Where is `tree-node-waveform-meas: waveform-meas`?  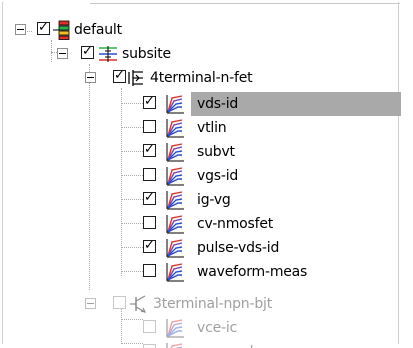 tree-node-waveform-meas: waveform-meas is located at coordinates (202, 272).